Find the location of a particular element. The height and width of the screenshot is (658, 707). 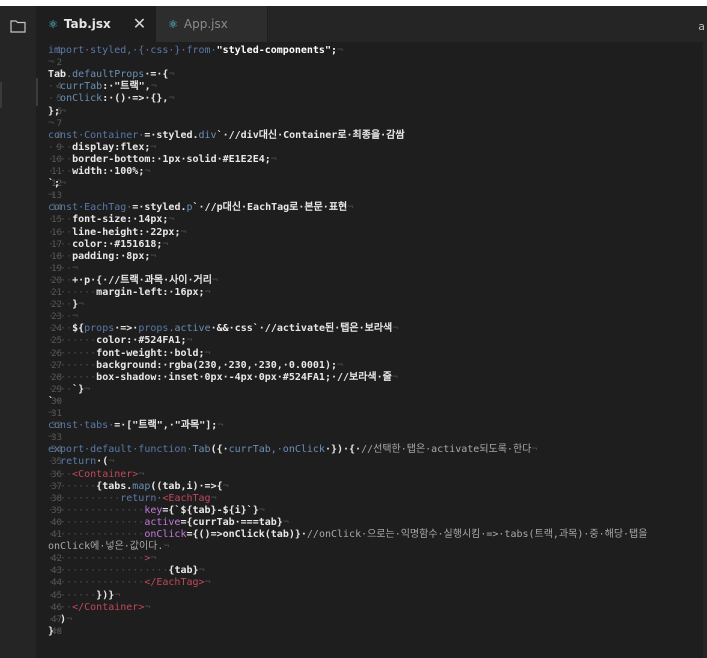

code-line: onClick에·넣은·값이다.¬ is located at coordinates (371, 547).